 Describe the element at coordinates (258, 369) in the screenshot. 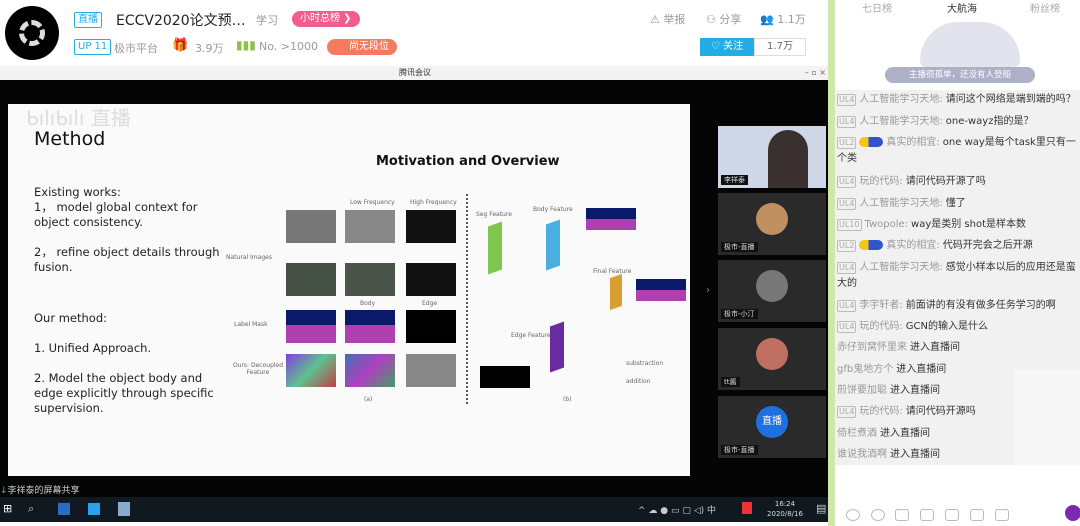

I see `label-decoupled: Ours: Decoupled Feature` at that location.